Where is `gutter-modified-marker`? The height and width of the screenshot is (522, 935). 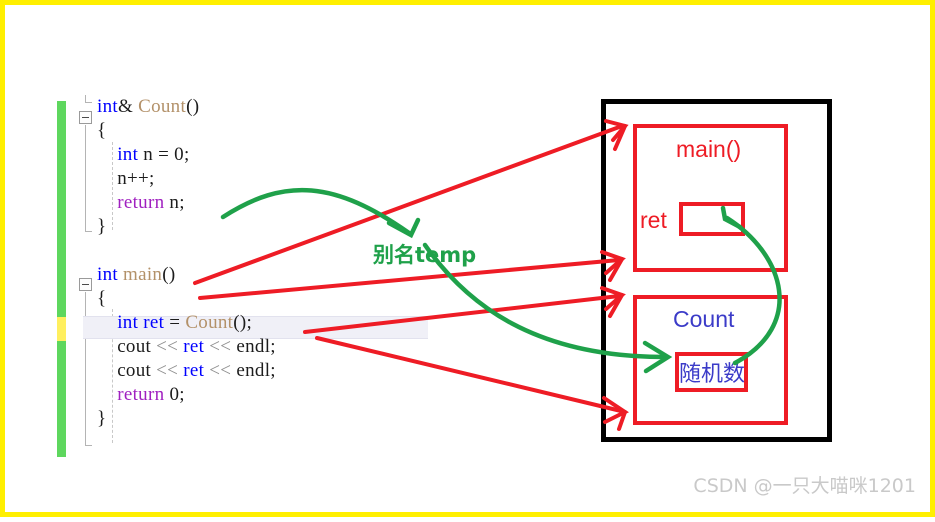
gutter-modified-marker is located at coordinates (61, 329).